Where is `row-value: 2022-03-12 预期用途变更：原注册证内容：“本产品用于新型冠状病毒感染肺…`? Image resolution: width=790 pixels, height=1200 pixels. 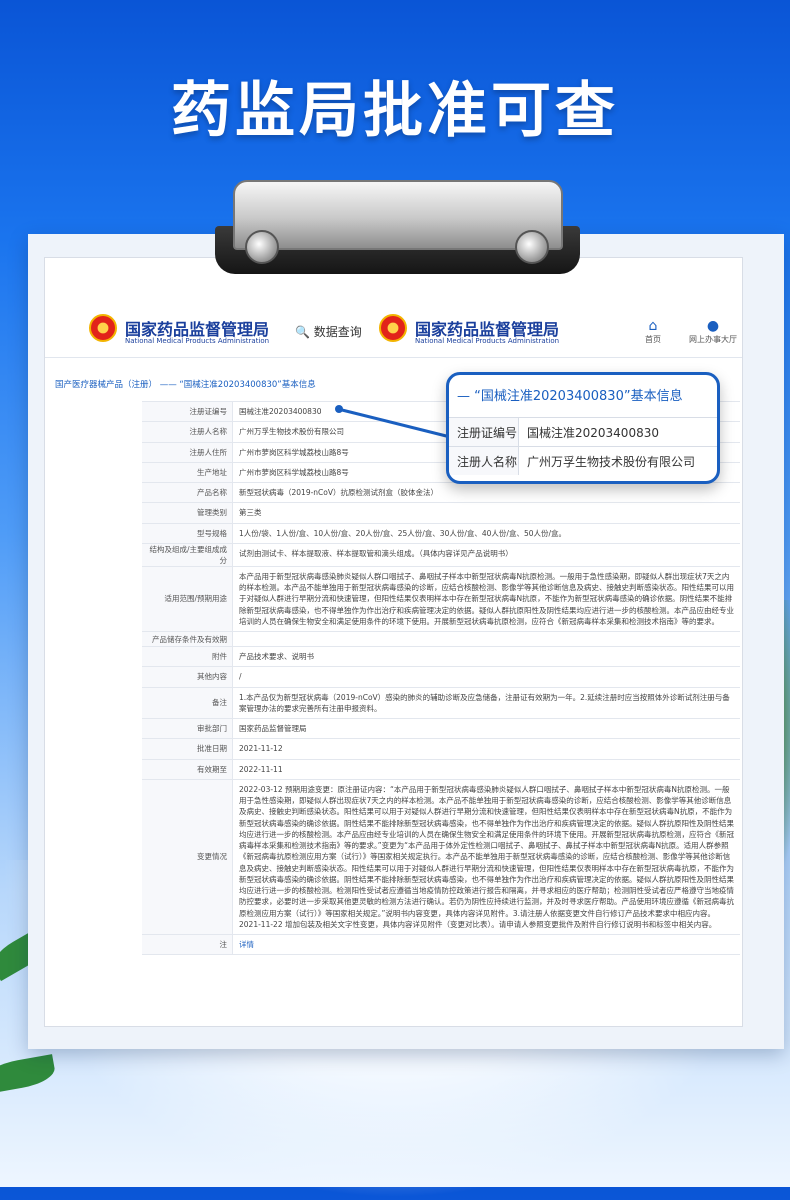 row-value: 2022-03-12 预期用途变更：原注册证内容：“本产品用于新型冠状病毒感染肺… is located at coordinates (486, 856).